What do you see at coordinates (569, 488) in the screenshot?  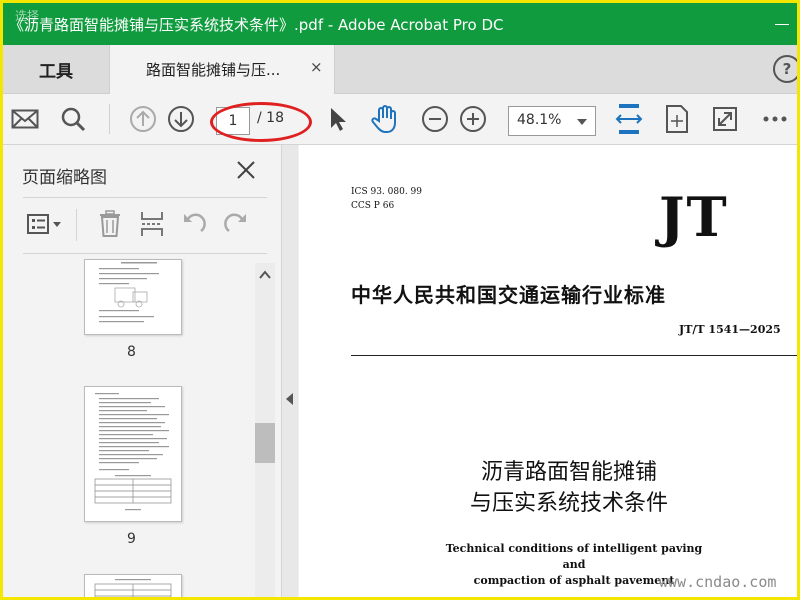 I see `document-title-cn: 沥青路面智能摊铺 与压实系统技术条件` at bounding box center [569, 488].